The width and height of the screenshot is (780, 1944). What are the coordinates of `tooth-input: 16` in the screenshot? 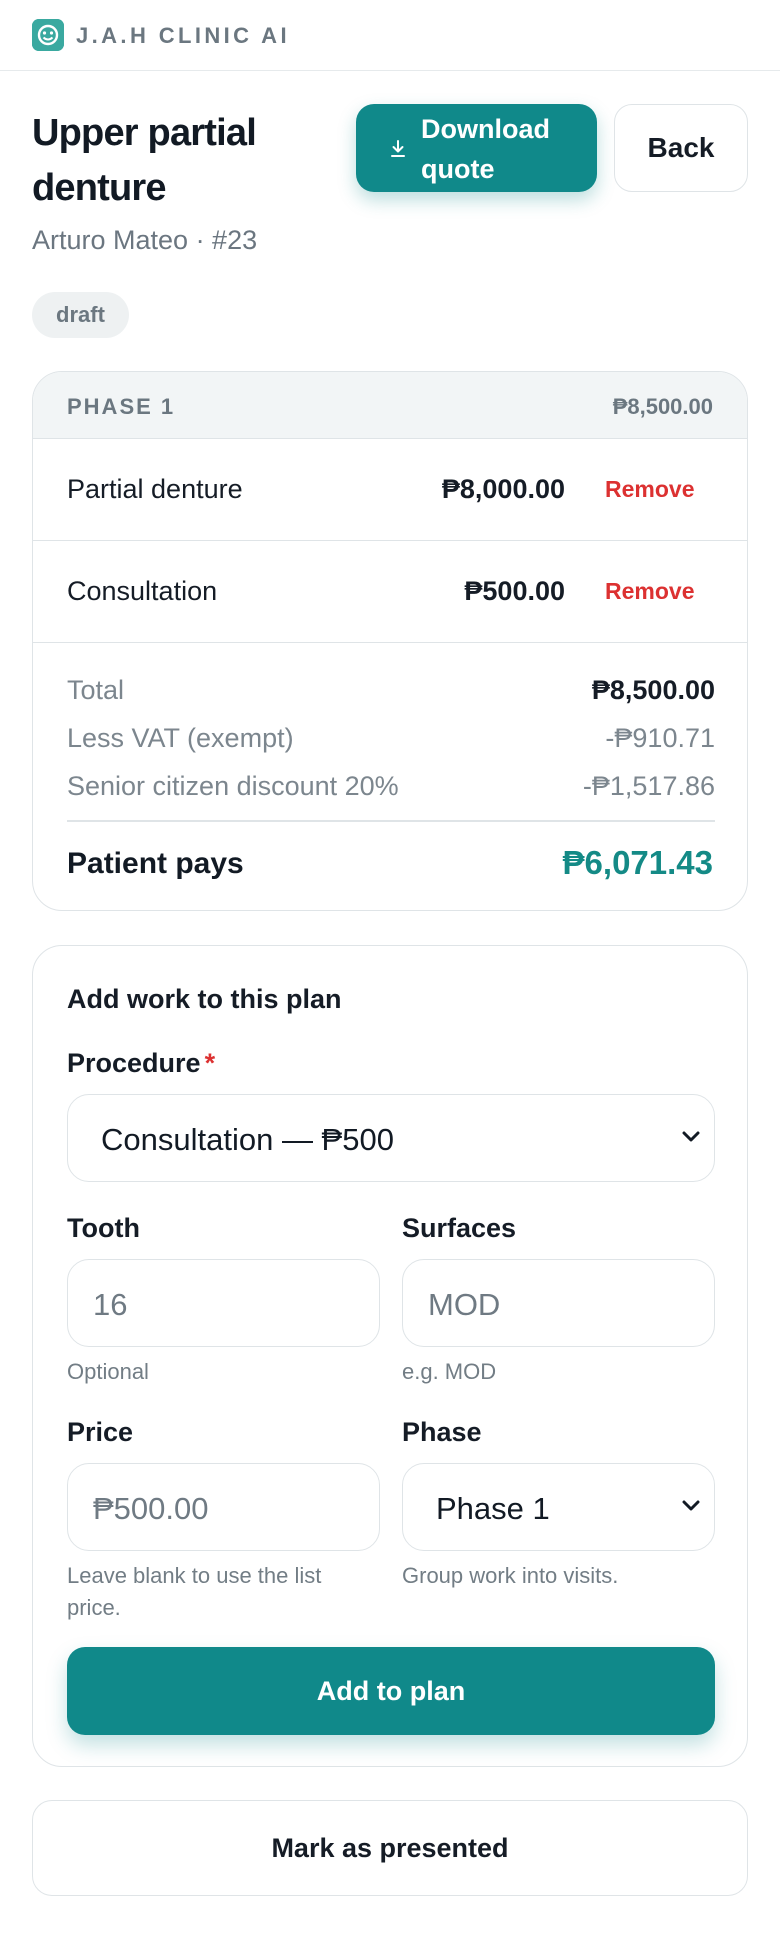 It's located at (223, 1303).